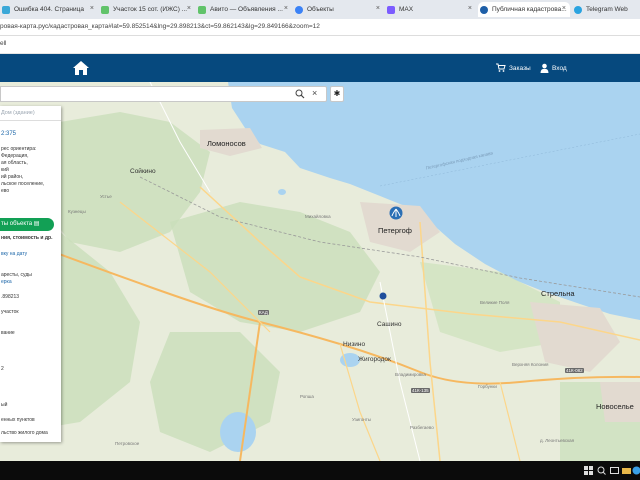 This screenshot has width=640, height=480. Describe the element at coordinates (544, 68) in the screenshot. I see `user-icon` at that location.